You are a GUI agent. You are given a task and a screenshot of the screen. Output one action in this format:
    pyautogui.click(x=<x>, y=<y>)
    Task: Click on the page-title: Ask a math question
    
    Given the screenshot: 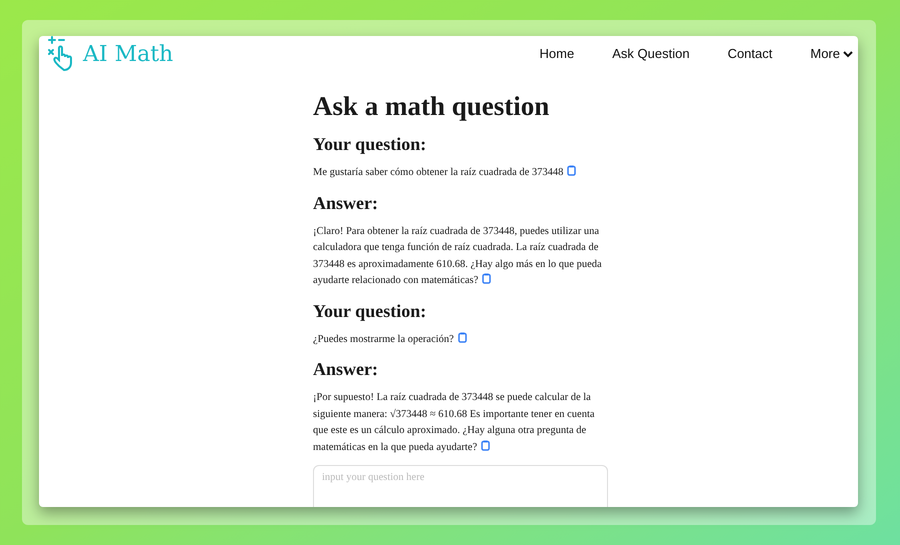 What is the action you would take?
    pyautogui.click(x=431, y=106)
    